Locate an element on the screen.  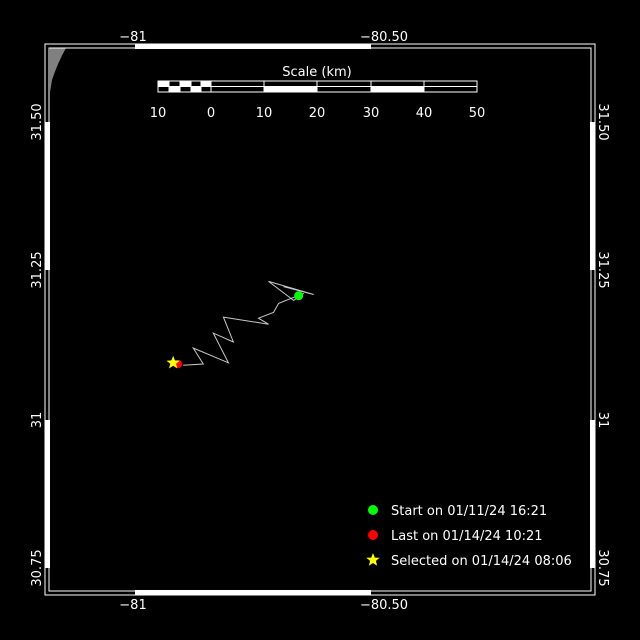
lon-label-top-1: −81 is located at coordinates (132, 37).